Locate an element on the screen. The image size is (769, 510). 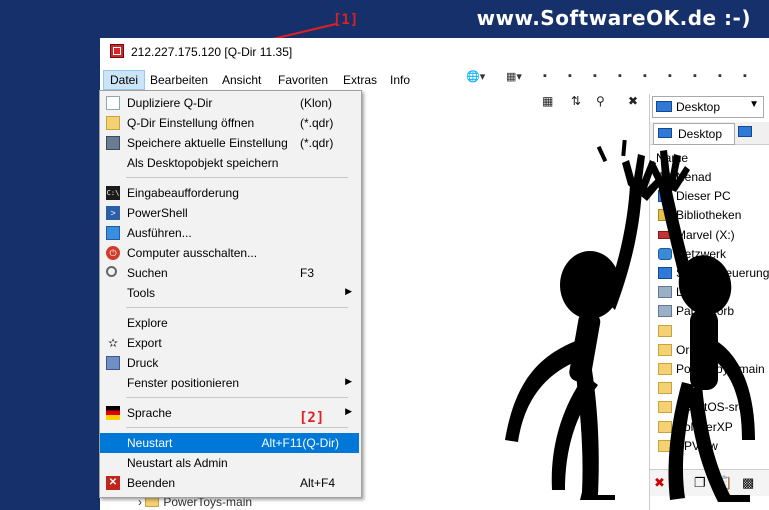
layout-icon: ▦▾ is located at coordinates (514, 76).